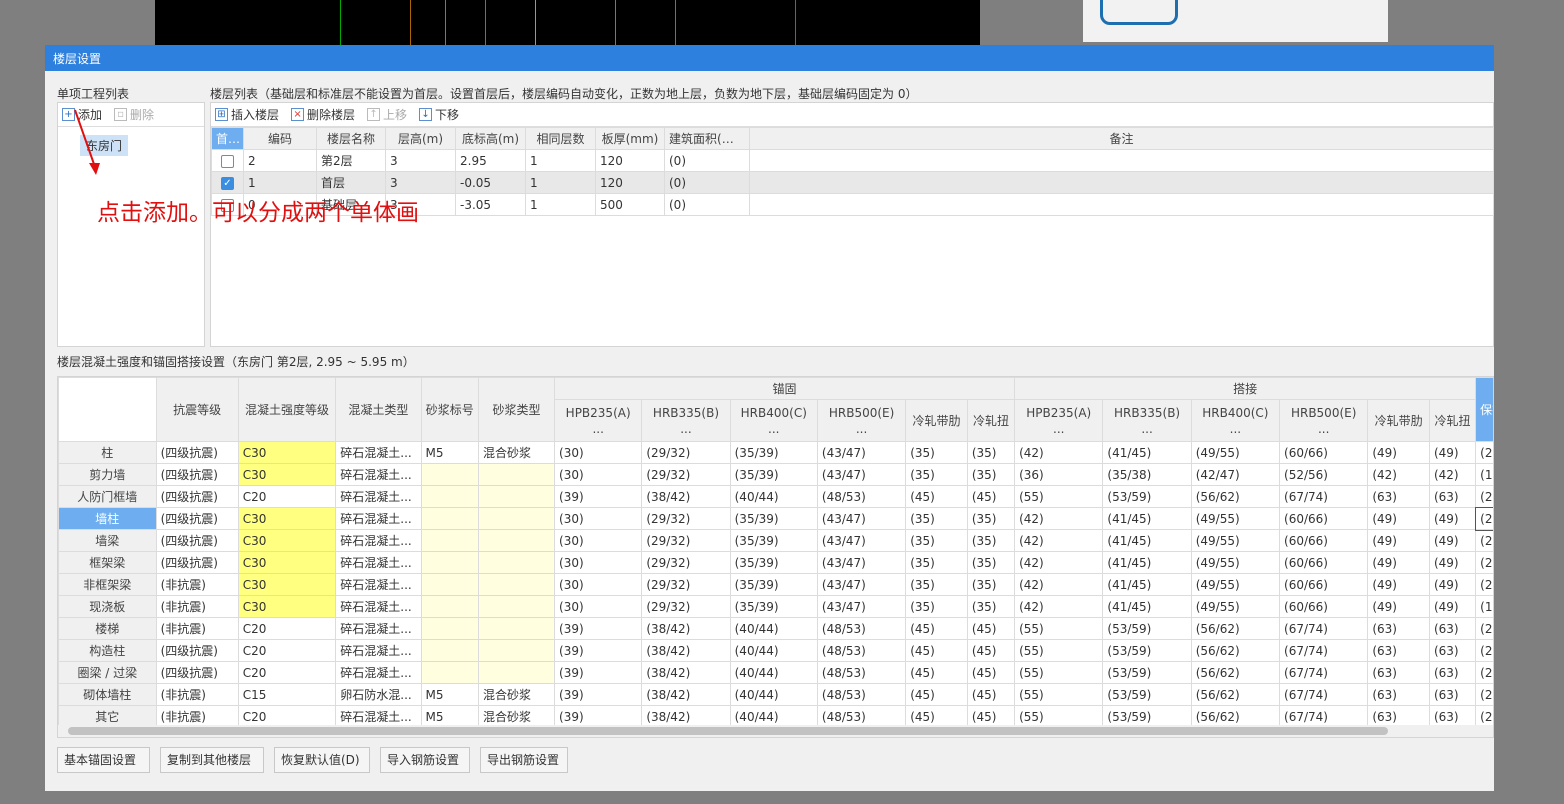 The height and width of the screenshot is (804, 1564). Describe the element at coordinates (197, 606) in the screenshot. I see `settings-cell: (非抗震)` at that location.